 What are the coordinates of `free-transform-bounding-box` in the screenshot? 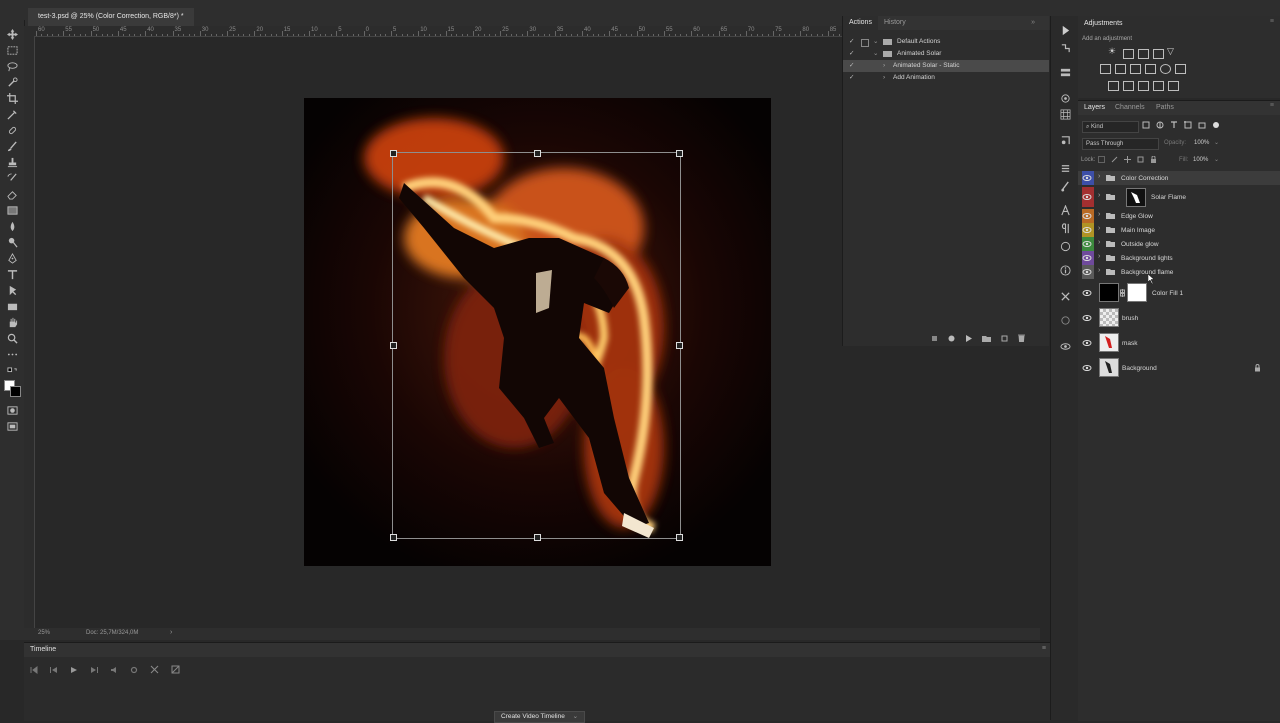 It's located at (536, 345).